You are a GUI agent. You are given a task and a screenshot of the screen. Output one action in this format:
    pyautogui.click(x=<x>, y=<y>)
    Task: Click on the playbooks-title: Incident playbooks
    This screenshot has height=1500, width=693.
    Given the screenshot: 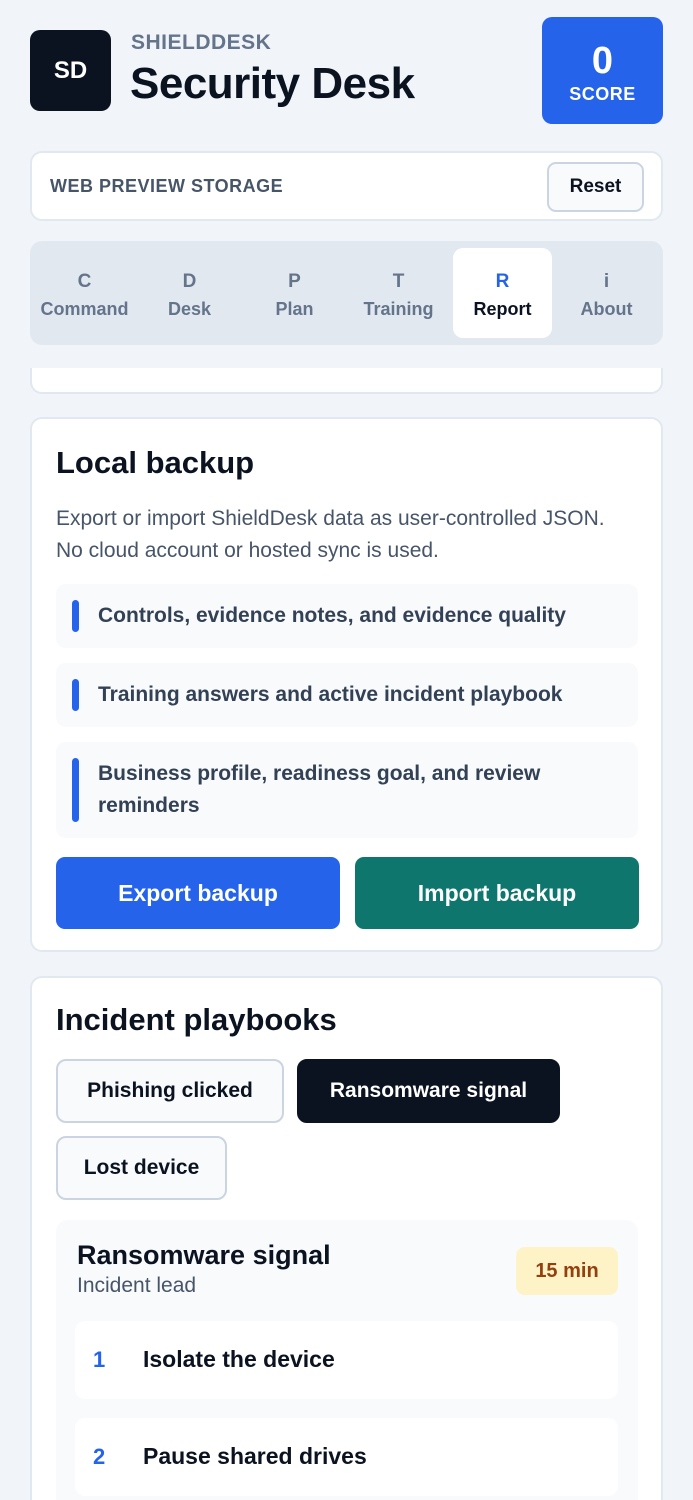 What is the action you would take?
    pyautogui.click(x=196, y=1019)
    